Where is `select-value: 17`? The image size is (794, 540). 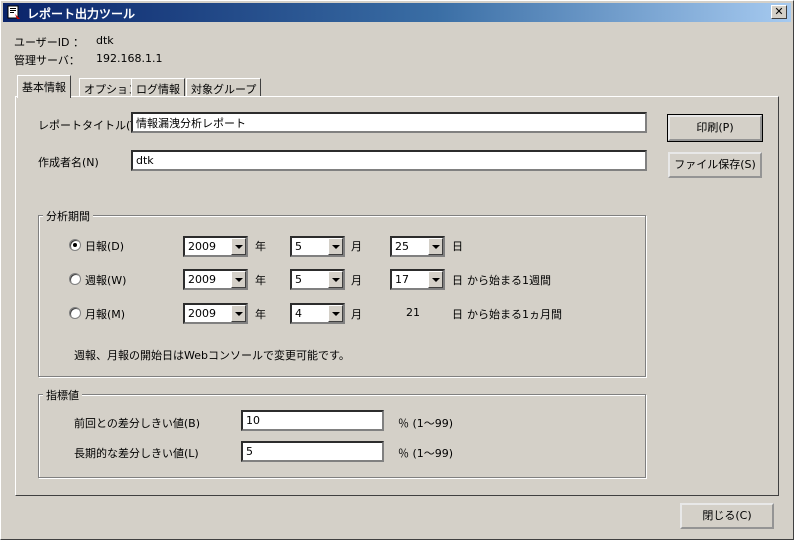 select-value: 17 is located at coordinates (402, 279).